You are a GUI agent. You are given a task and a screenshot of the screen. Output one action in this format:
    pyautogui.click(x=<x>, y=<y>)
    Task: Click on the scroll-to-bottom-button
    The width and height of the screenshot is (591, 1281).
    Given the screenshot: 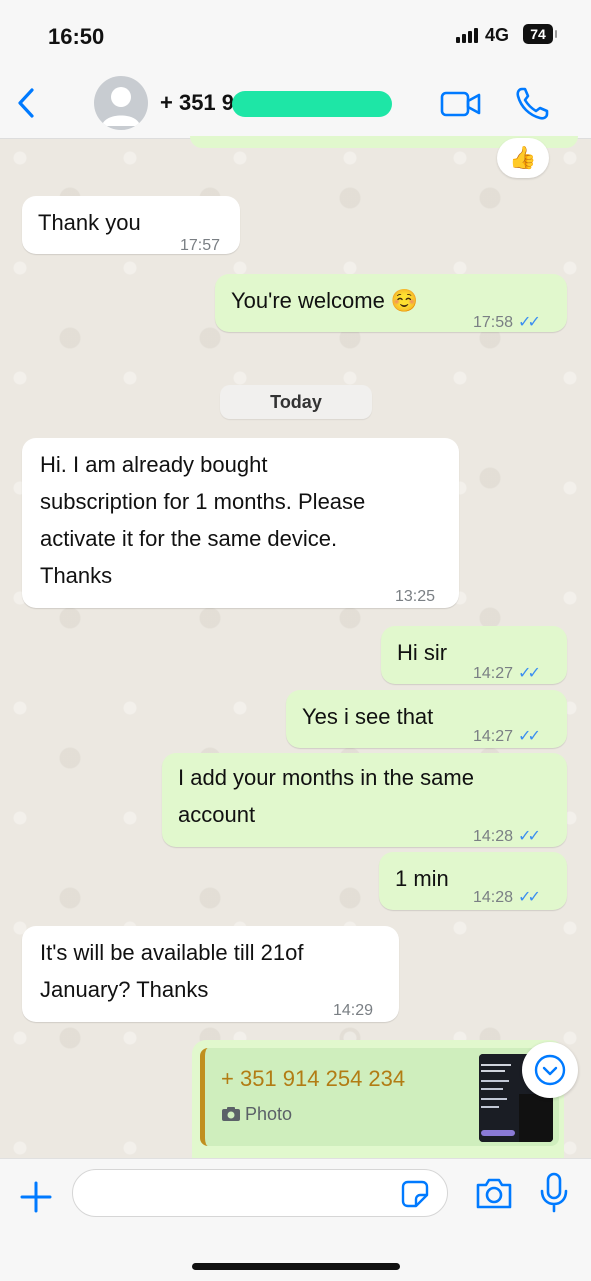 What is the action you would take?
    pyautogui.click(x=550, y=1070)
    